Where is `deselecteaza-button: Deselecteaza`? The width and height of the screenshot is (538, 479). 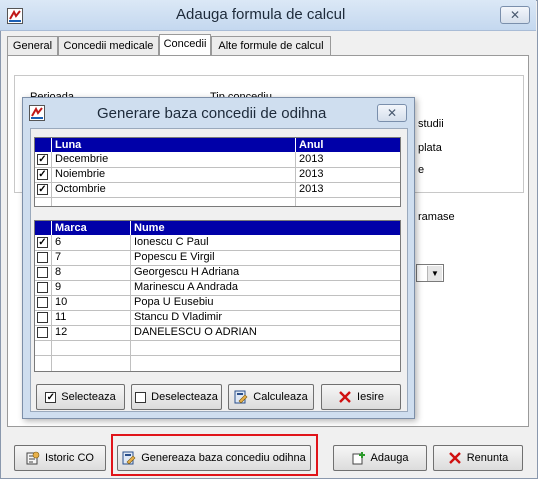
deselecteaza-button: Deselecteaza is located at coordinates (176, 397).